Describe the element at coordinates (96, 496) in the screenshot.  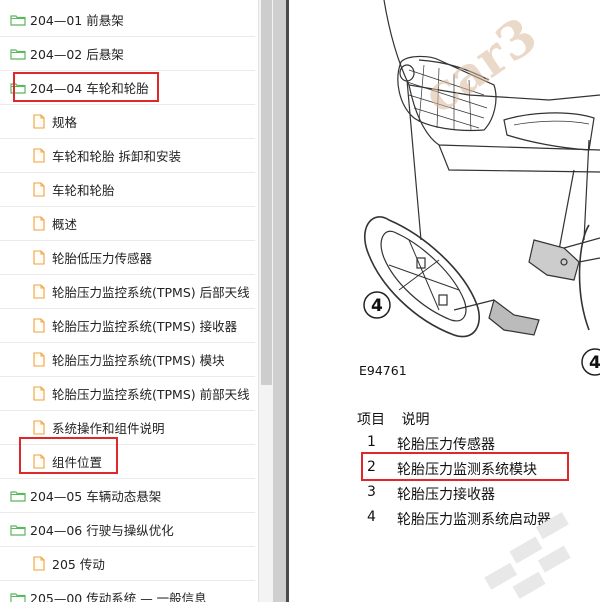
I see `tree-item-label: 204—05 车辆动态悬架` at that location.